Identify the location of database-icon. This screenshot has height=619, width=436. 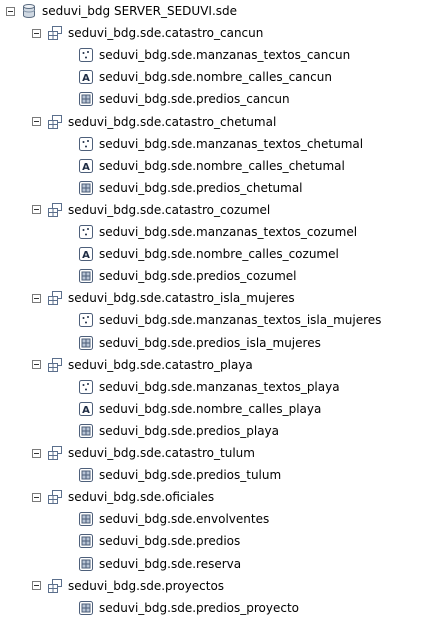
(29, 11).